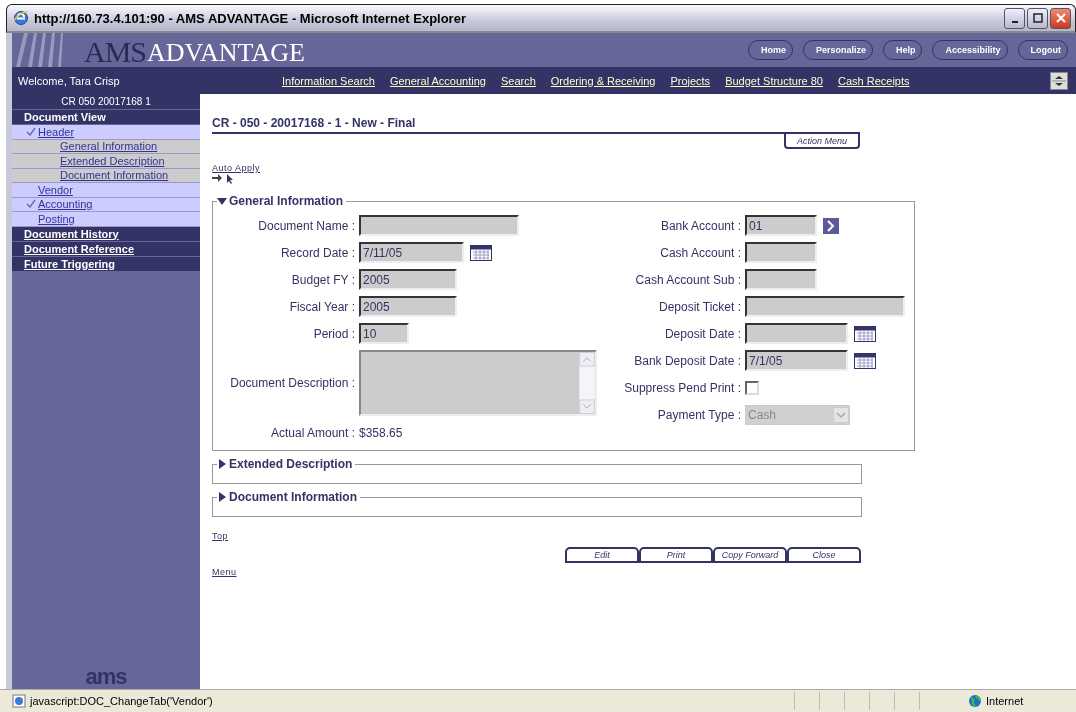 The height and width of the screenshot is (712, 1076). What do you see at coordinates (317, 252) in the screenshot?
I see `field-label: Record Date :` at bounding box center [317, 252].